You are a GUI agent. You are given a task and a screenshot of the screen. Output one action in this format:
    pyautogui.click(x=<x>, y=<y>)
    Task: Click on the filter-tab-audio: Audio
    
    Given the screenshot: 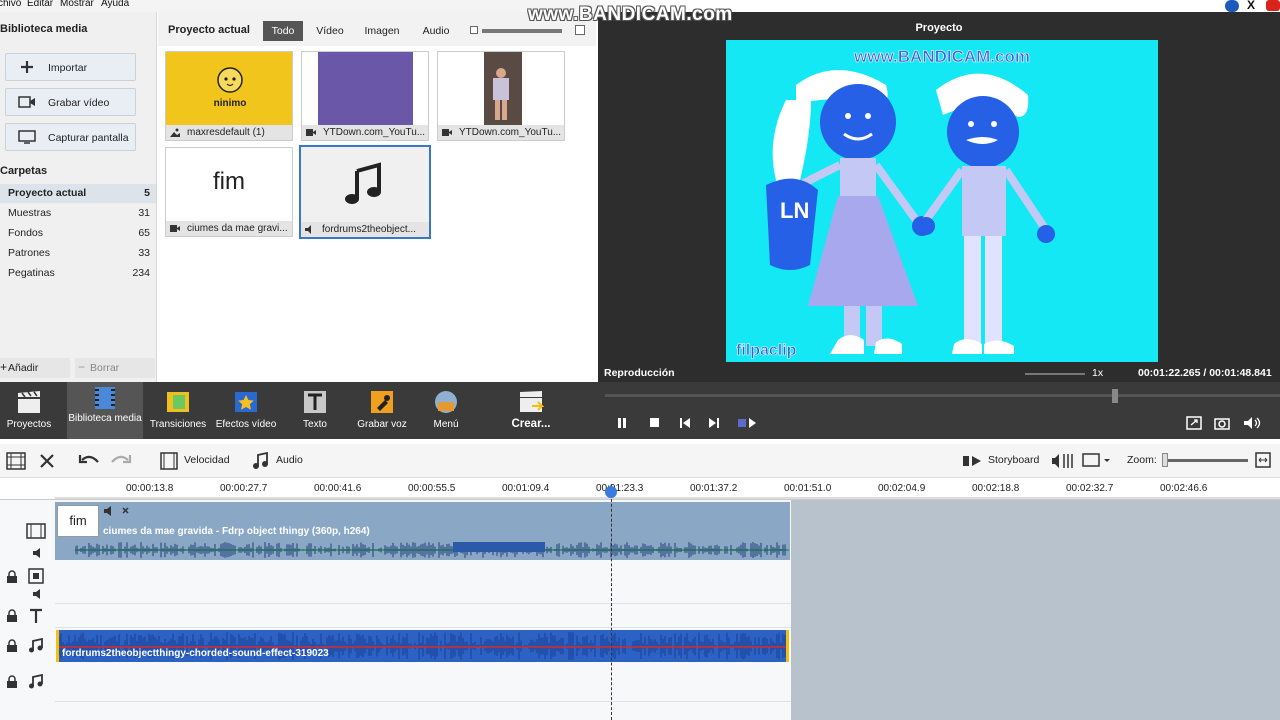 What is the action you would take?
    pyautogui.click(x=436, y=31)
    